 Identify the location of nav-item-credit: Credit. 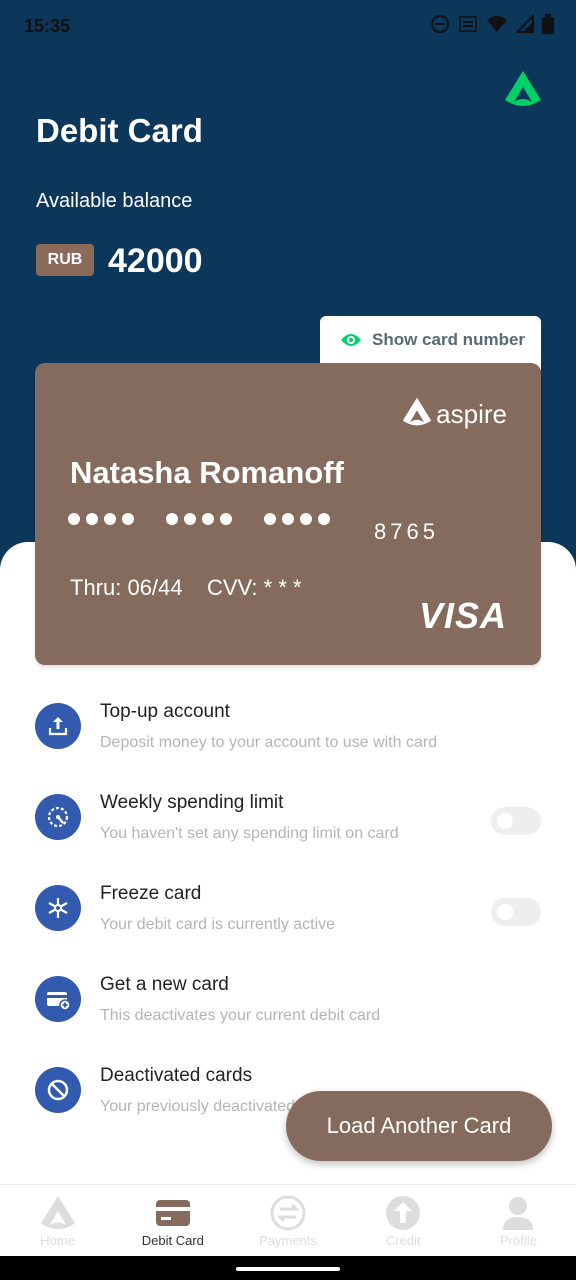
(403, 1221).